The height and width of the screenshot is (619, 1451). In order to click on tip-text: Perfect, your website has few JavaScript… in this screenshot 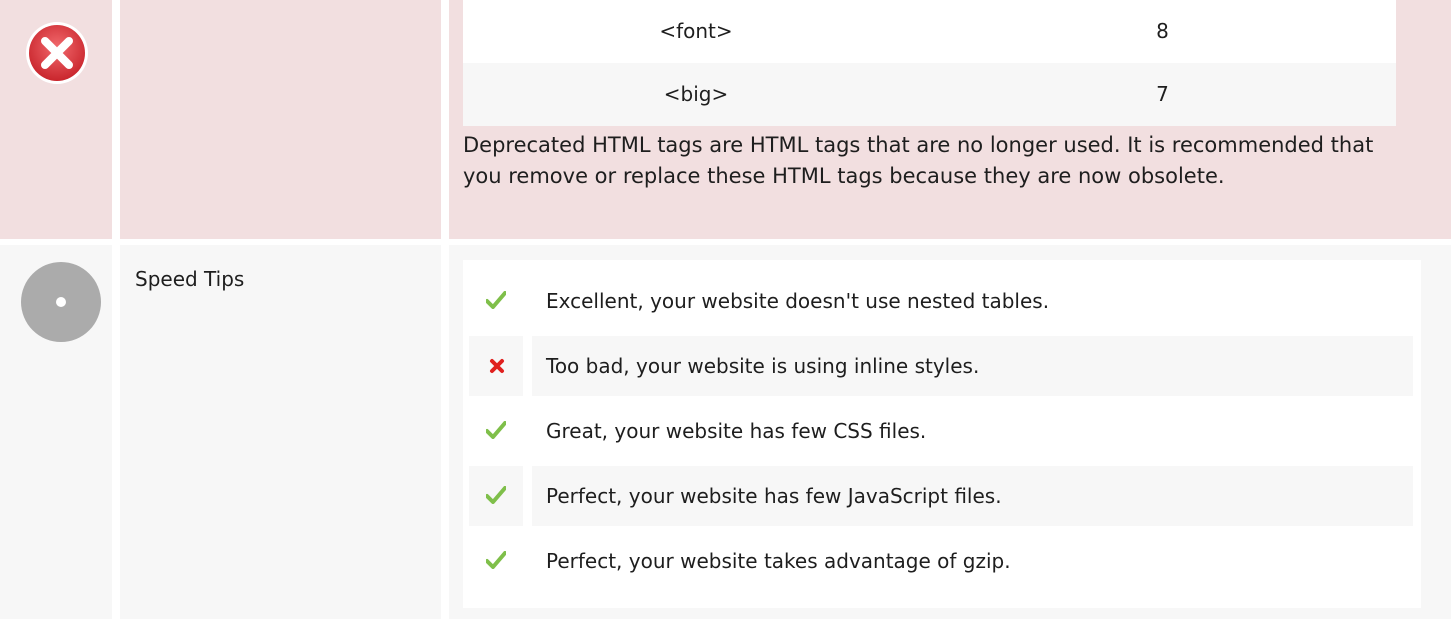, I will do `click(774, 496)`.